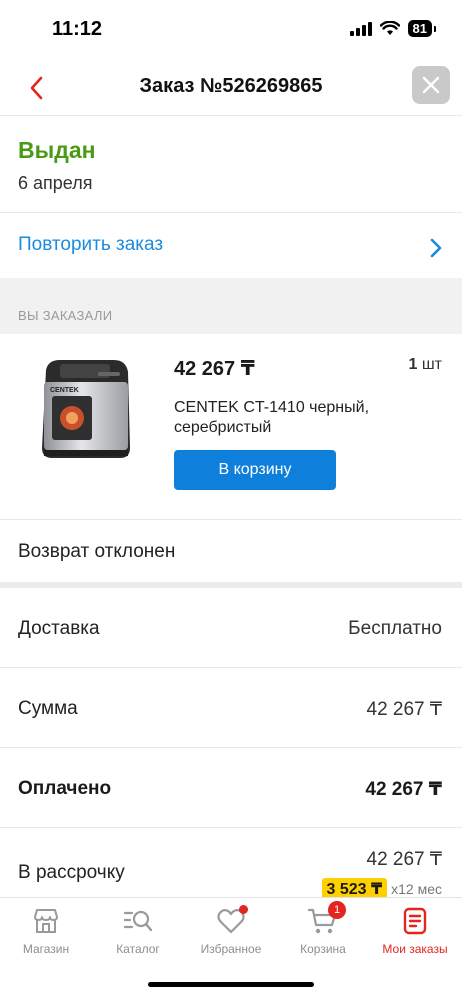  Describe the element at coordinates (46, 921) in the screenshot. I see `shop-icon` at that location.